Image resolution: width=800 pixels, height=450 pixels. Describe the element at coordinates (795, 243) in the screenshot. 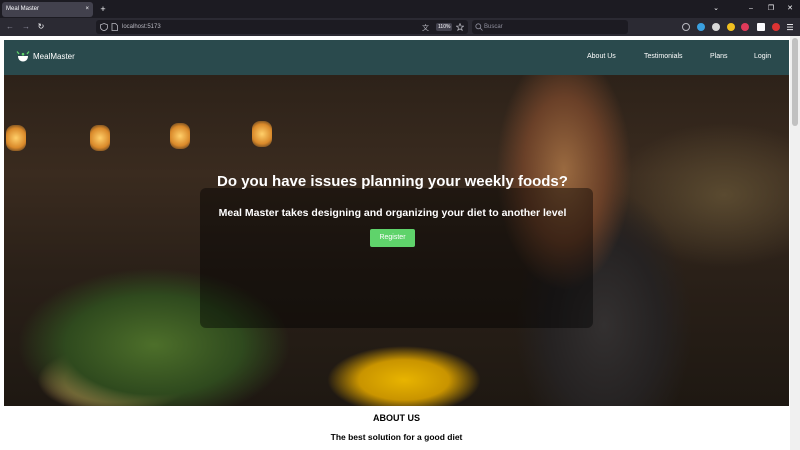

I see `page-scrollbar` at that location.